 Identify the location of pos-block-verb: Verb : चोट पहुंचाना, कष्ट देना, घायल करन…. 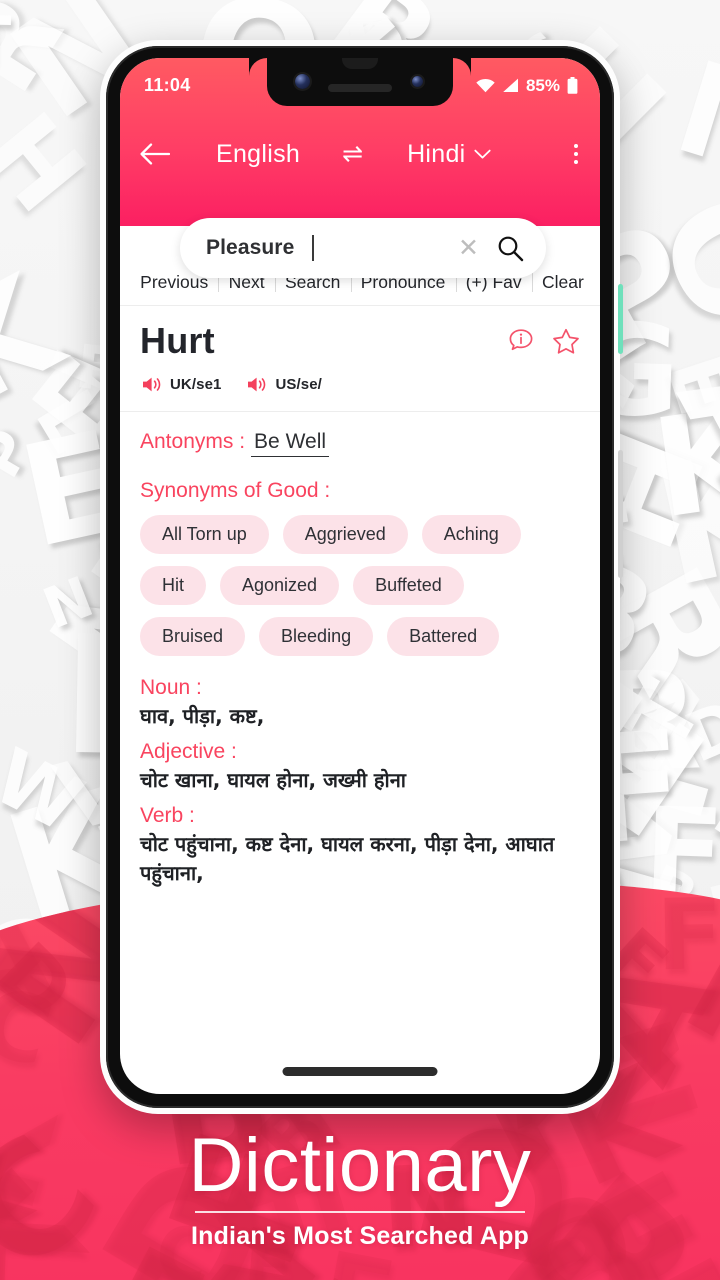
(360, 846).